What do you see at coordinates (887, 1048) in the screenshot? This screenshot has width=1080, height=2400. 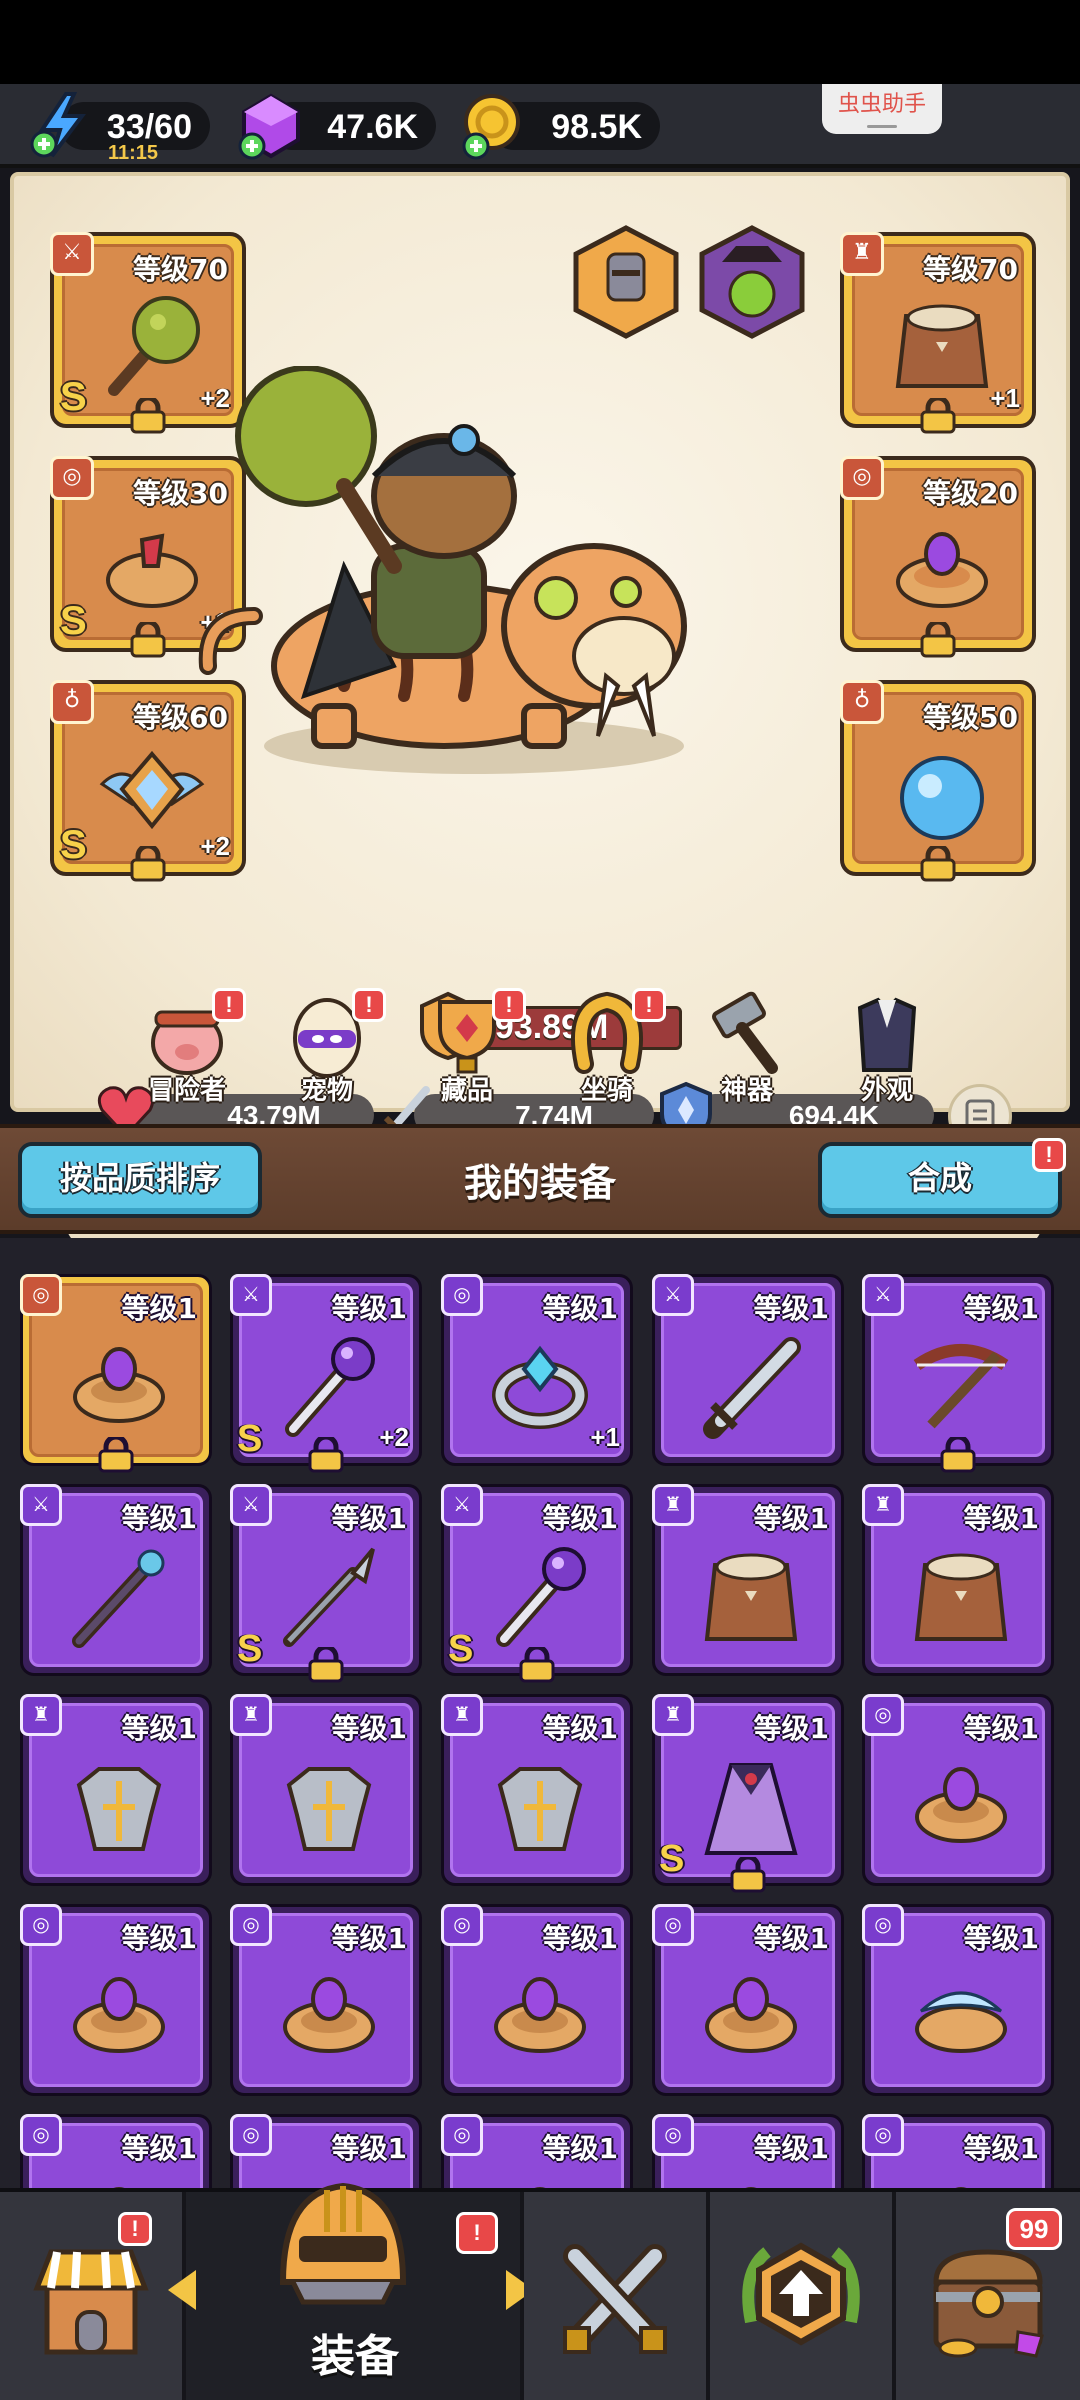 I see `nav-appearance: 外观` at bounding box center [887, 1048].